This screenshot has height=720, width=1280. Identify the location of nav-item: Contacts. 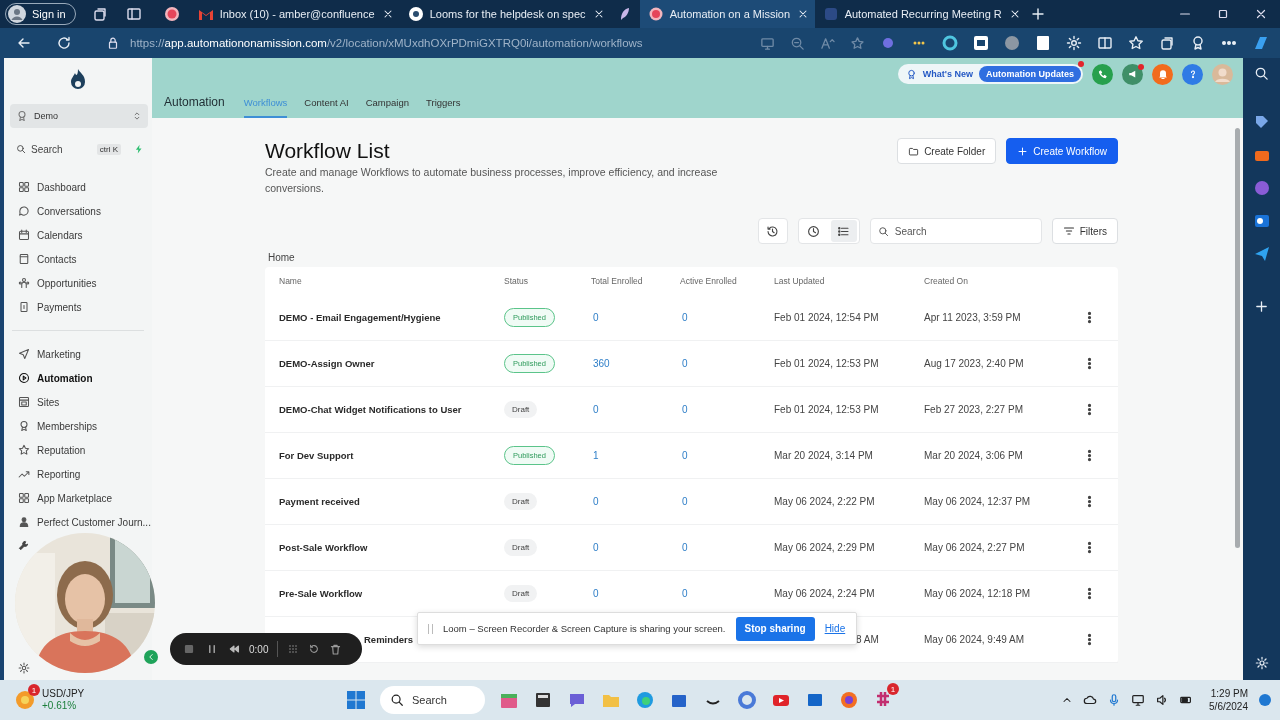
(78, 259).